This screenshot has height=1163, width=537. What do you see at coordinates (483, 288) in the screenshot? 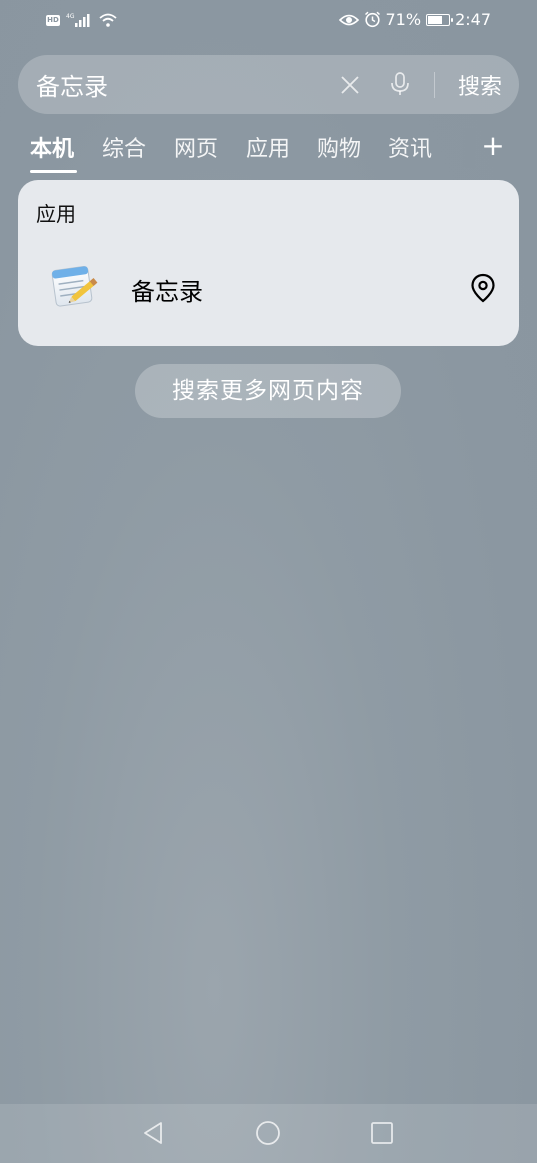
I see `location-pin-icon` at bounding box center [483, 288].